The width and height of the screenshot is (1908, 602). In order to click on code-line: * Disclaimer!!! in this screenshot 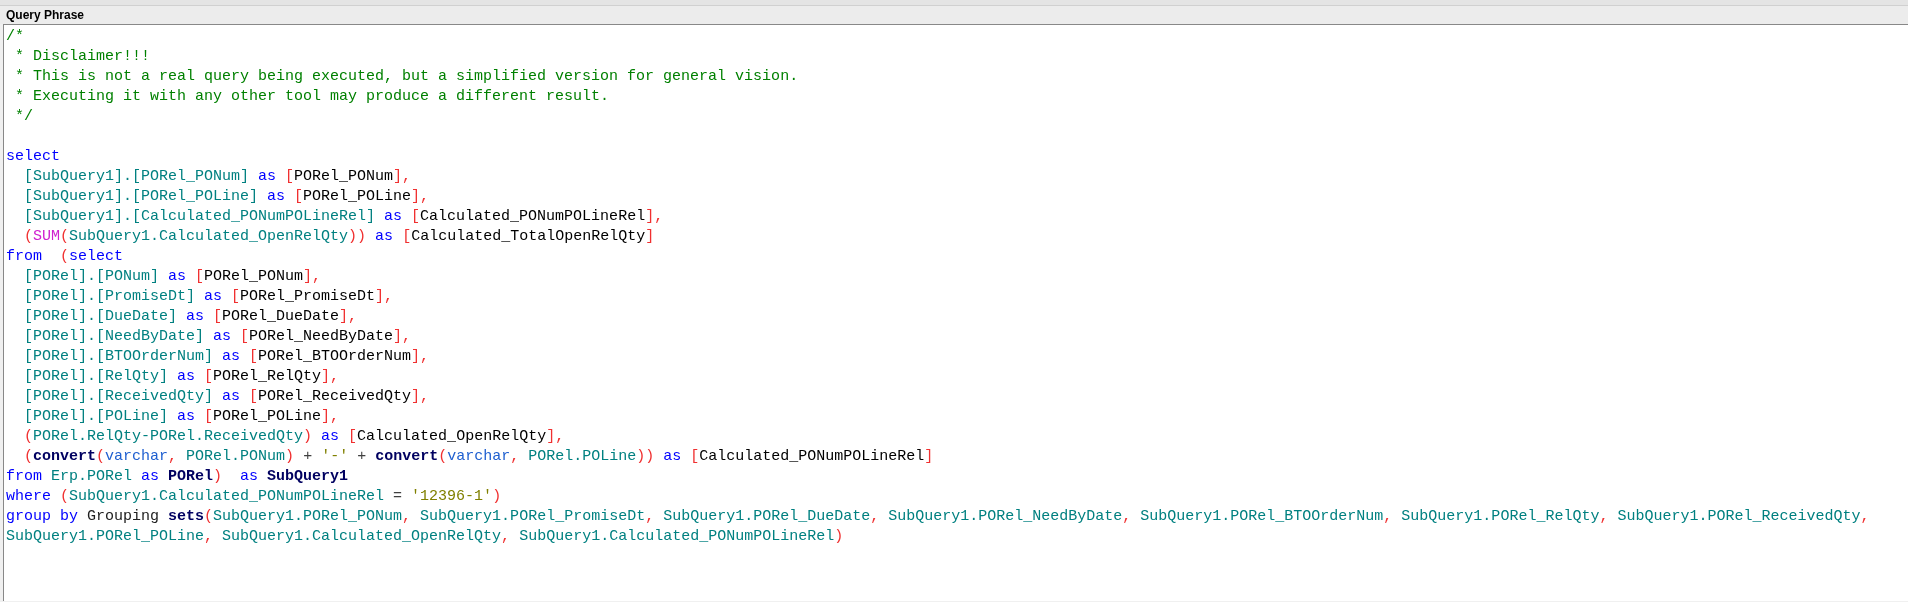, I will do `click(82, 57)`.